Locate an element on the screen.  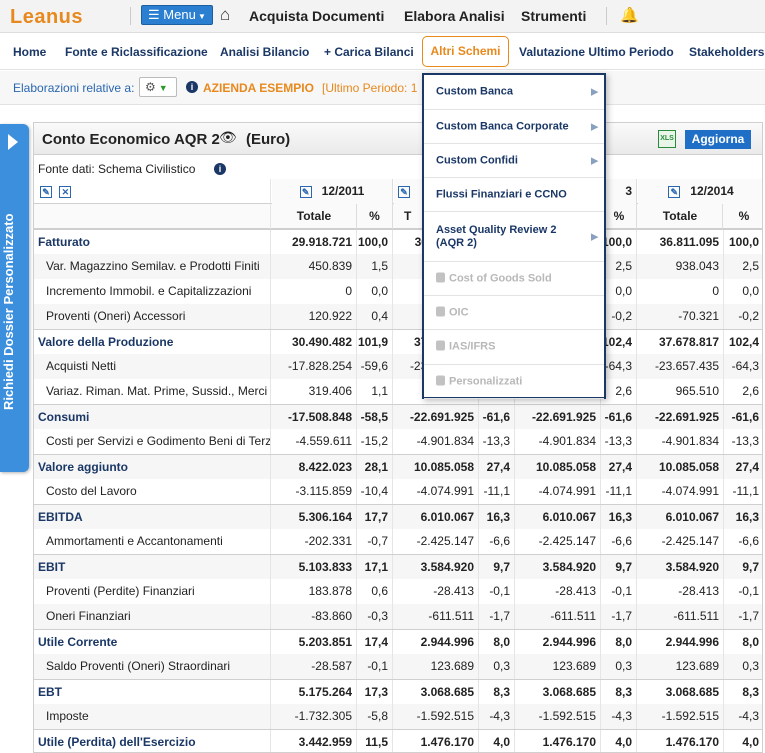
row-label: Imposte is located at coordinates (152, 716).